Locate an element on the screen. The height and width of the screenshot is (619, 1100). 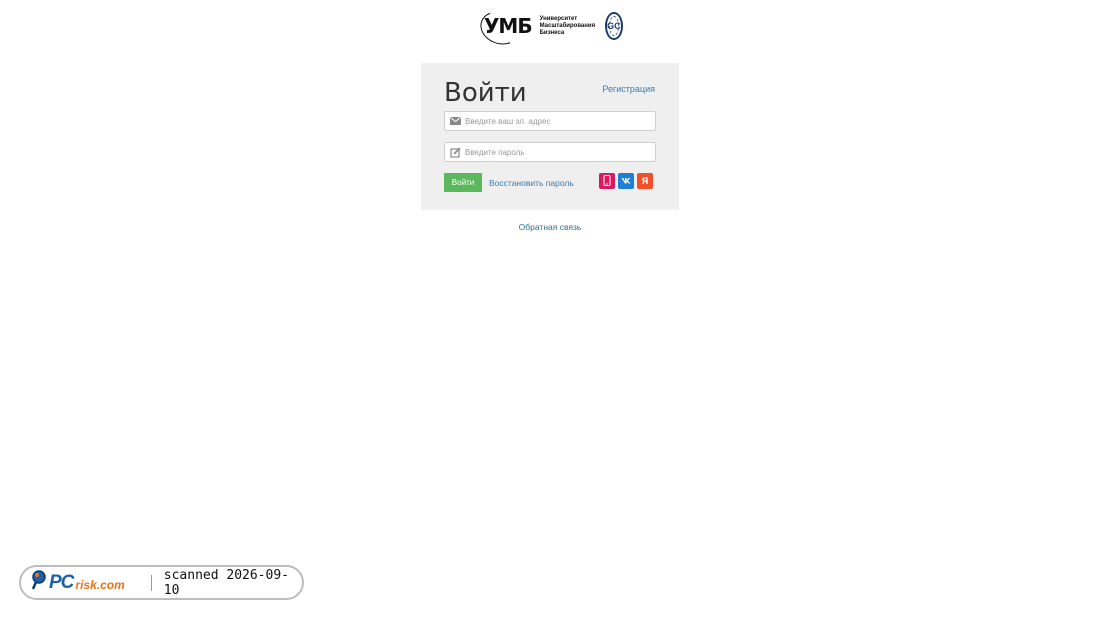
email-input is located at coordinates (555, 121).